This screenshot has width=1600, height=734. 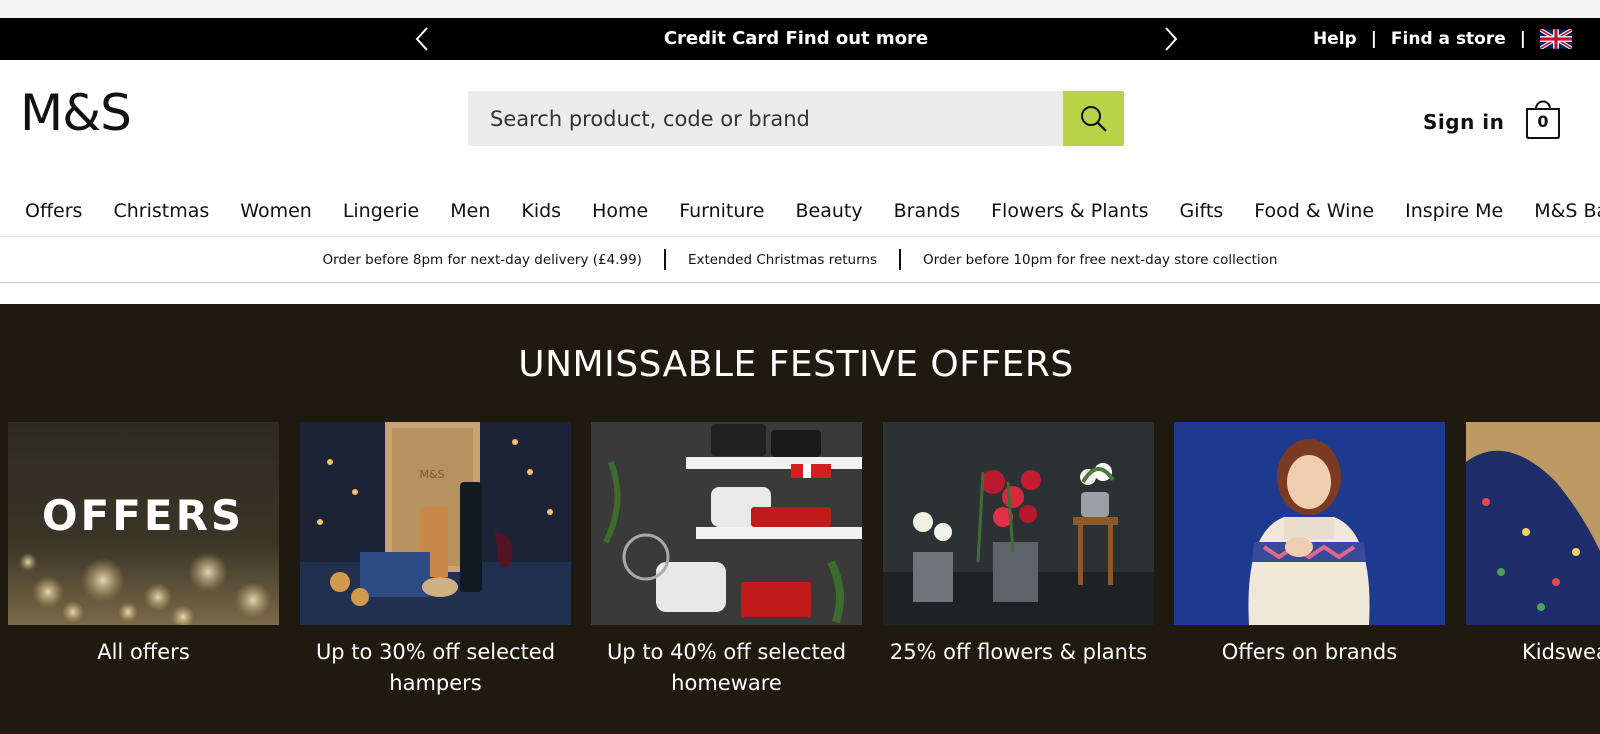 I want to click on offers-heading: UNMISSABLE FESTIVE OFFERS, so click(x=796, y=364).